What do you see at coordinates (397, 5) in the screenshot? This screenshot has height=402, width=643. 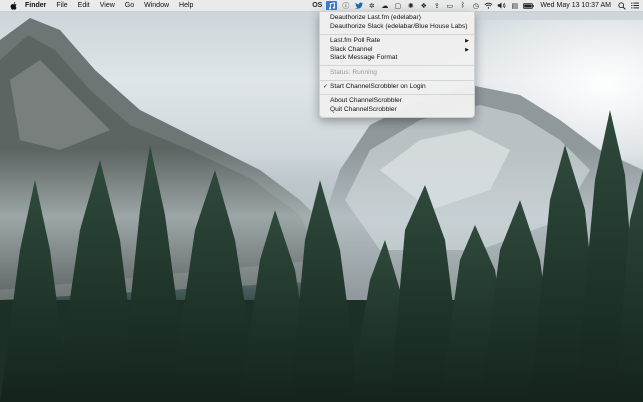 I see `message-icon: ▢` at bounding box center [397, 5].